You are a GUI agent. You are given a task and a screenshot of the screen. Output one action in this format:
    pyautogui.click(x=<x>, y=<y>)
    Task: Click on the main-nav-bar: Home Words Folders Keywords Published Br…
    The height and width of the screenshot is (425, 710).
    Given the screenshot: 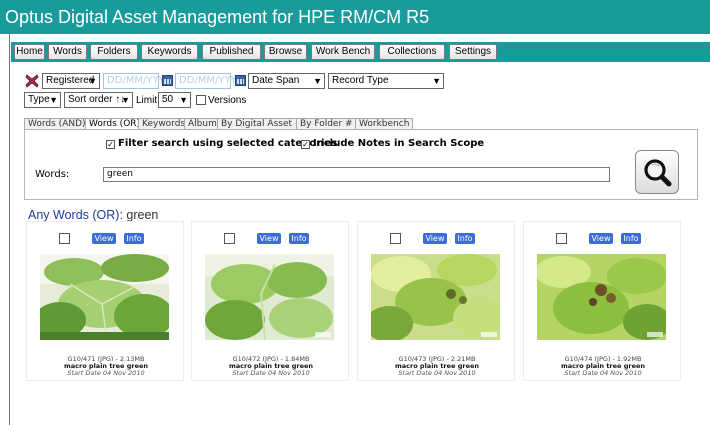 What is the action you would take?
    pyautogui.click(x=360, y=52)
    